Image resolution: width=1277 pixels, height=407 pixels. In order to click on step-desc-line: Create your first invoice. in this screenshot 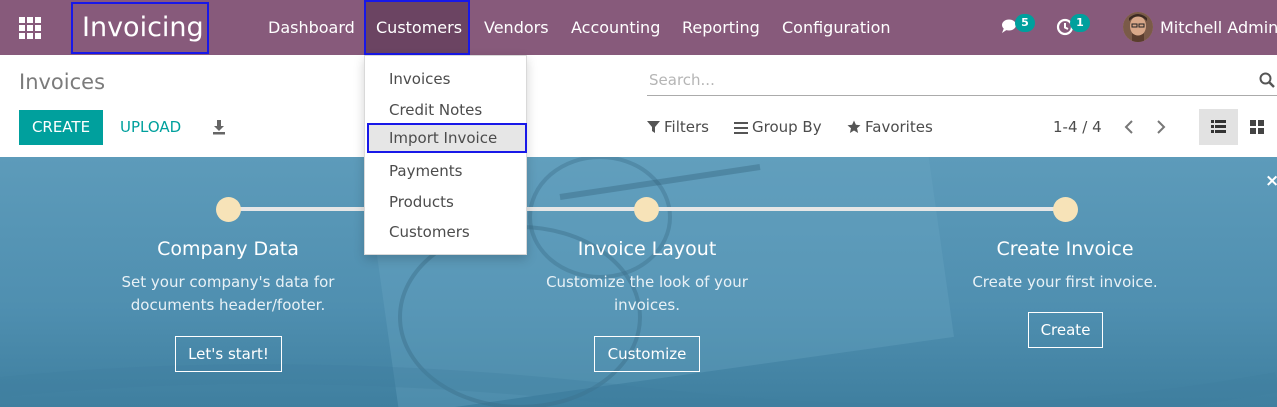, I will do `click(1065, 282)`.